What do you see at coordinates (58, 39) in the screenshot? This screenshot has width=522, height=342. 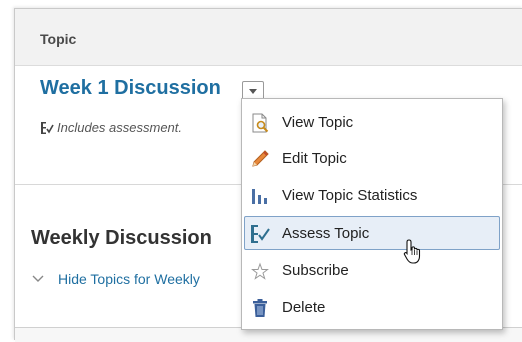 I see `panel-header-label: Topic` at bounding box center [58, 39].